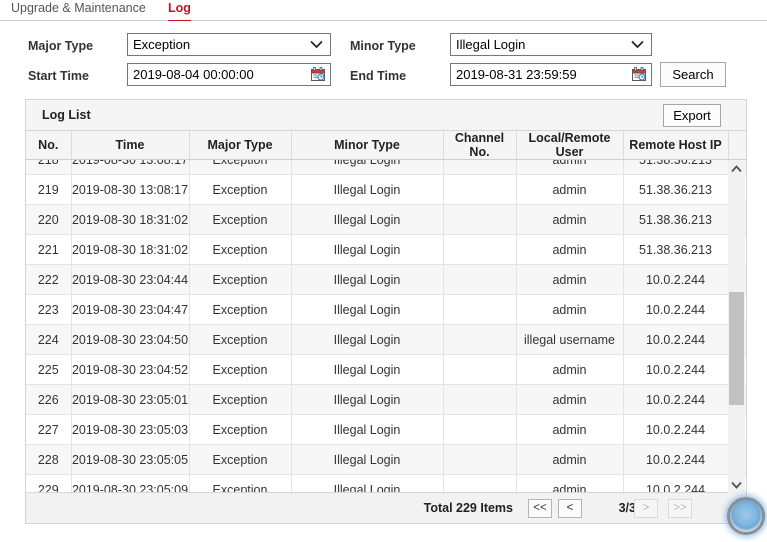 Image resolution: width=767 pixels, height=542 pixels. What do you see at coordinates (736, 348) in the screenshot?
I see `scrollbar-thumb` at bounding box center [736, 348].